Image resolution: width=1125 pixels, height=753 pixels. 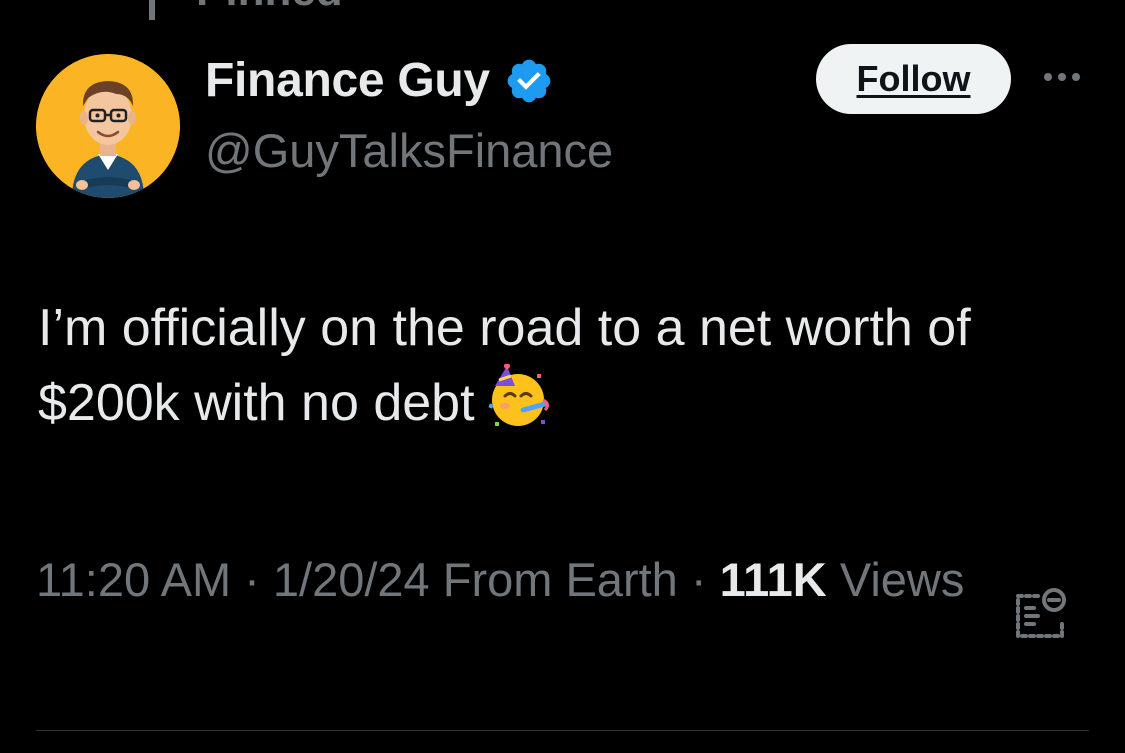 I want to click on author-name-row: Finance Guy, so click(x=379, y=81).